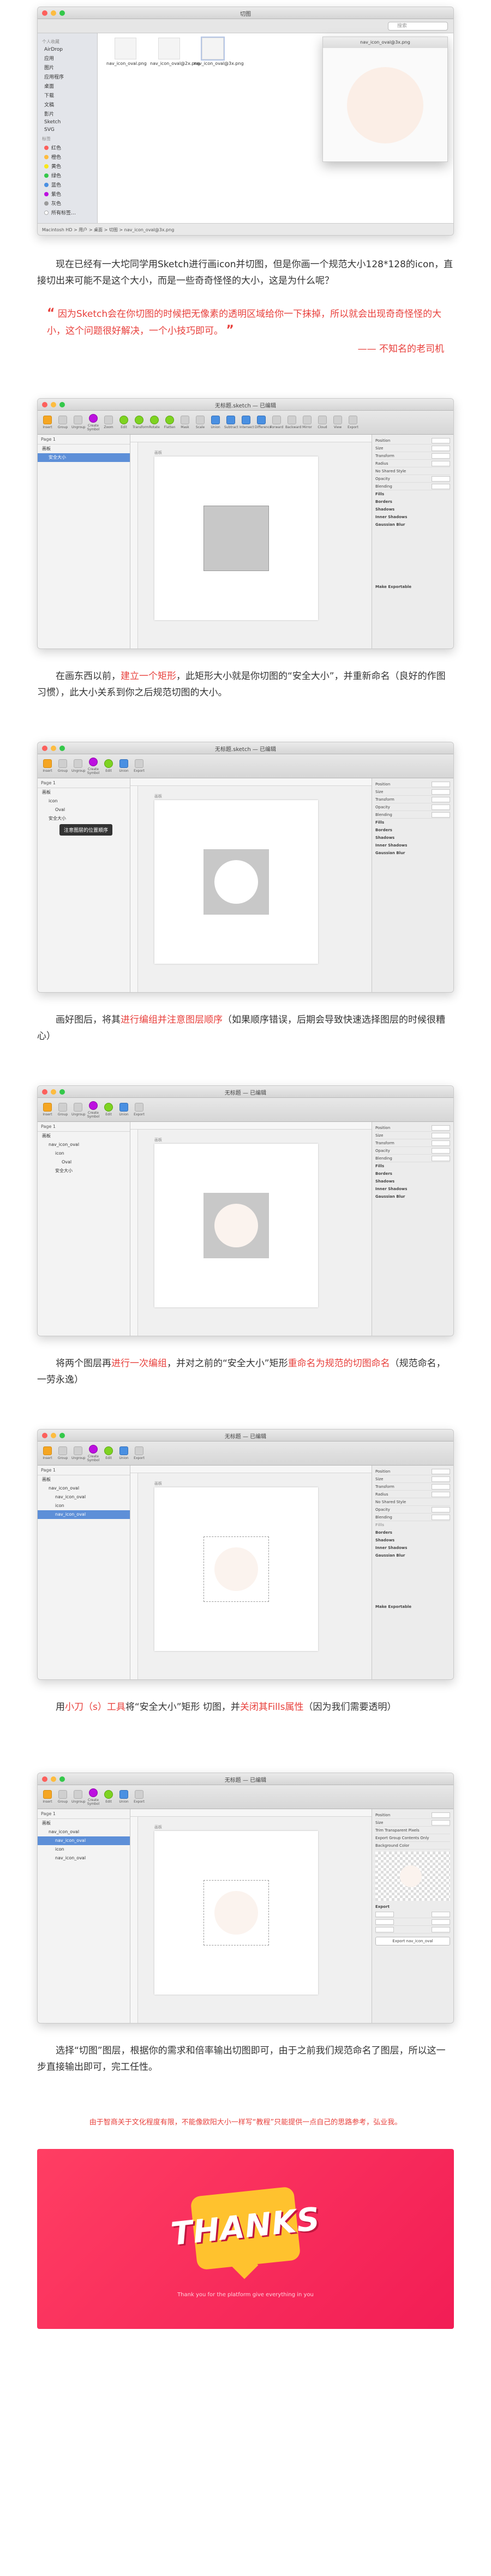 This screenshot has height=2576, width=491. I want to click on layer-row-selected: 安全大小, so click(84, 458).